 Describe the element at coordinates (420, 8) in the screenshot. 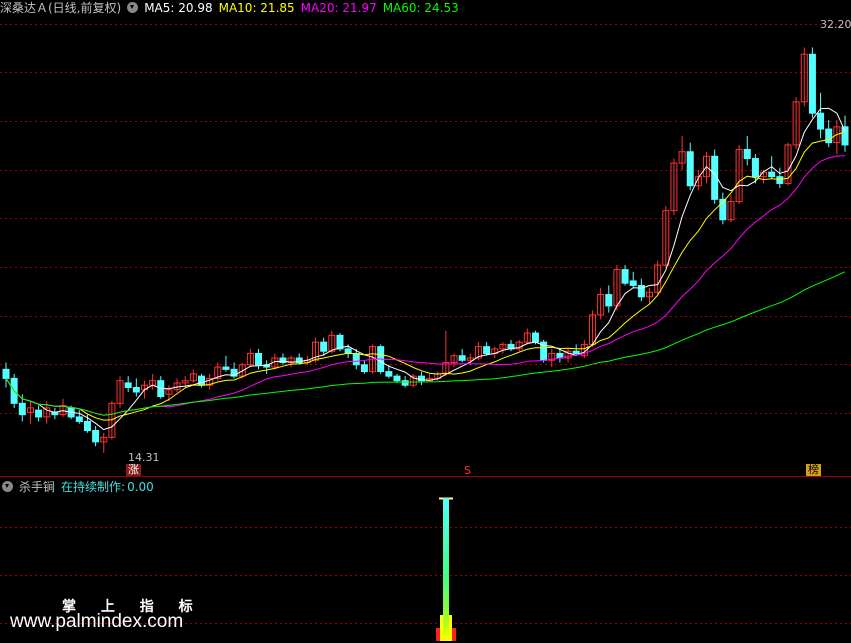

I see `ma-legend-item: MA60: 24.53` at that location.